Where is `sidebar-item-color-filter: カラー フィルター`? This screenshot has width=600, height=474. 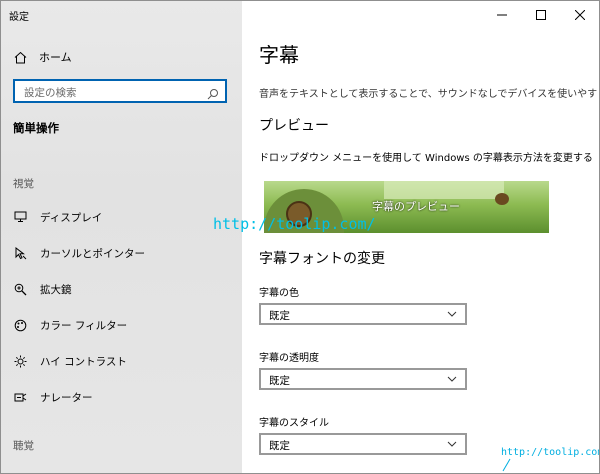
sidebar-item-color-filter: カラー フィルター is located at coordinates (70, 325).